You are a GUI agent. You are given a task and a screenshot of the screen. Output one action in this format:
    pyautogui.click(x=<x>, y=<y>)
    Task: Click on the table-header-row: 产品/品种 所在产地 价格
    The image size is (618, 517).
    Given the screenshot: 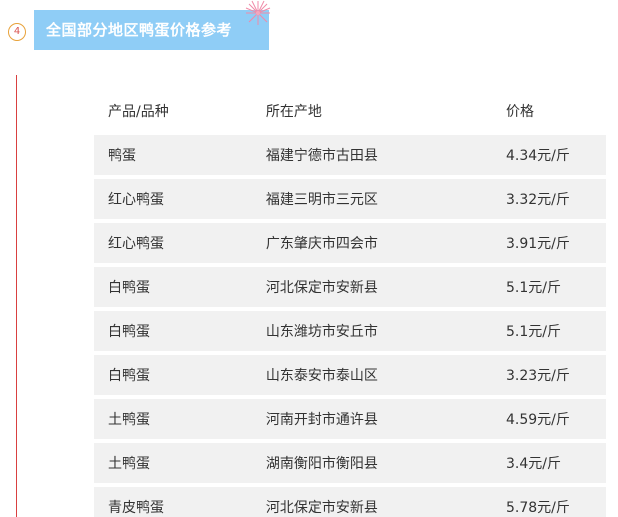 What is the action you would take?
    pyautogui.click(x=350, y=111)
    